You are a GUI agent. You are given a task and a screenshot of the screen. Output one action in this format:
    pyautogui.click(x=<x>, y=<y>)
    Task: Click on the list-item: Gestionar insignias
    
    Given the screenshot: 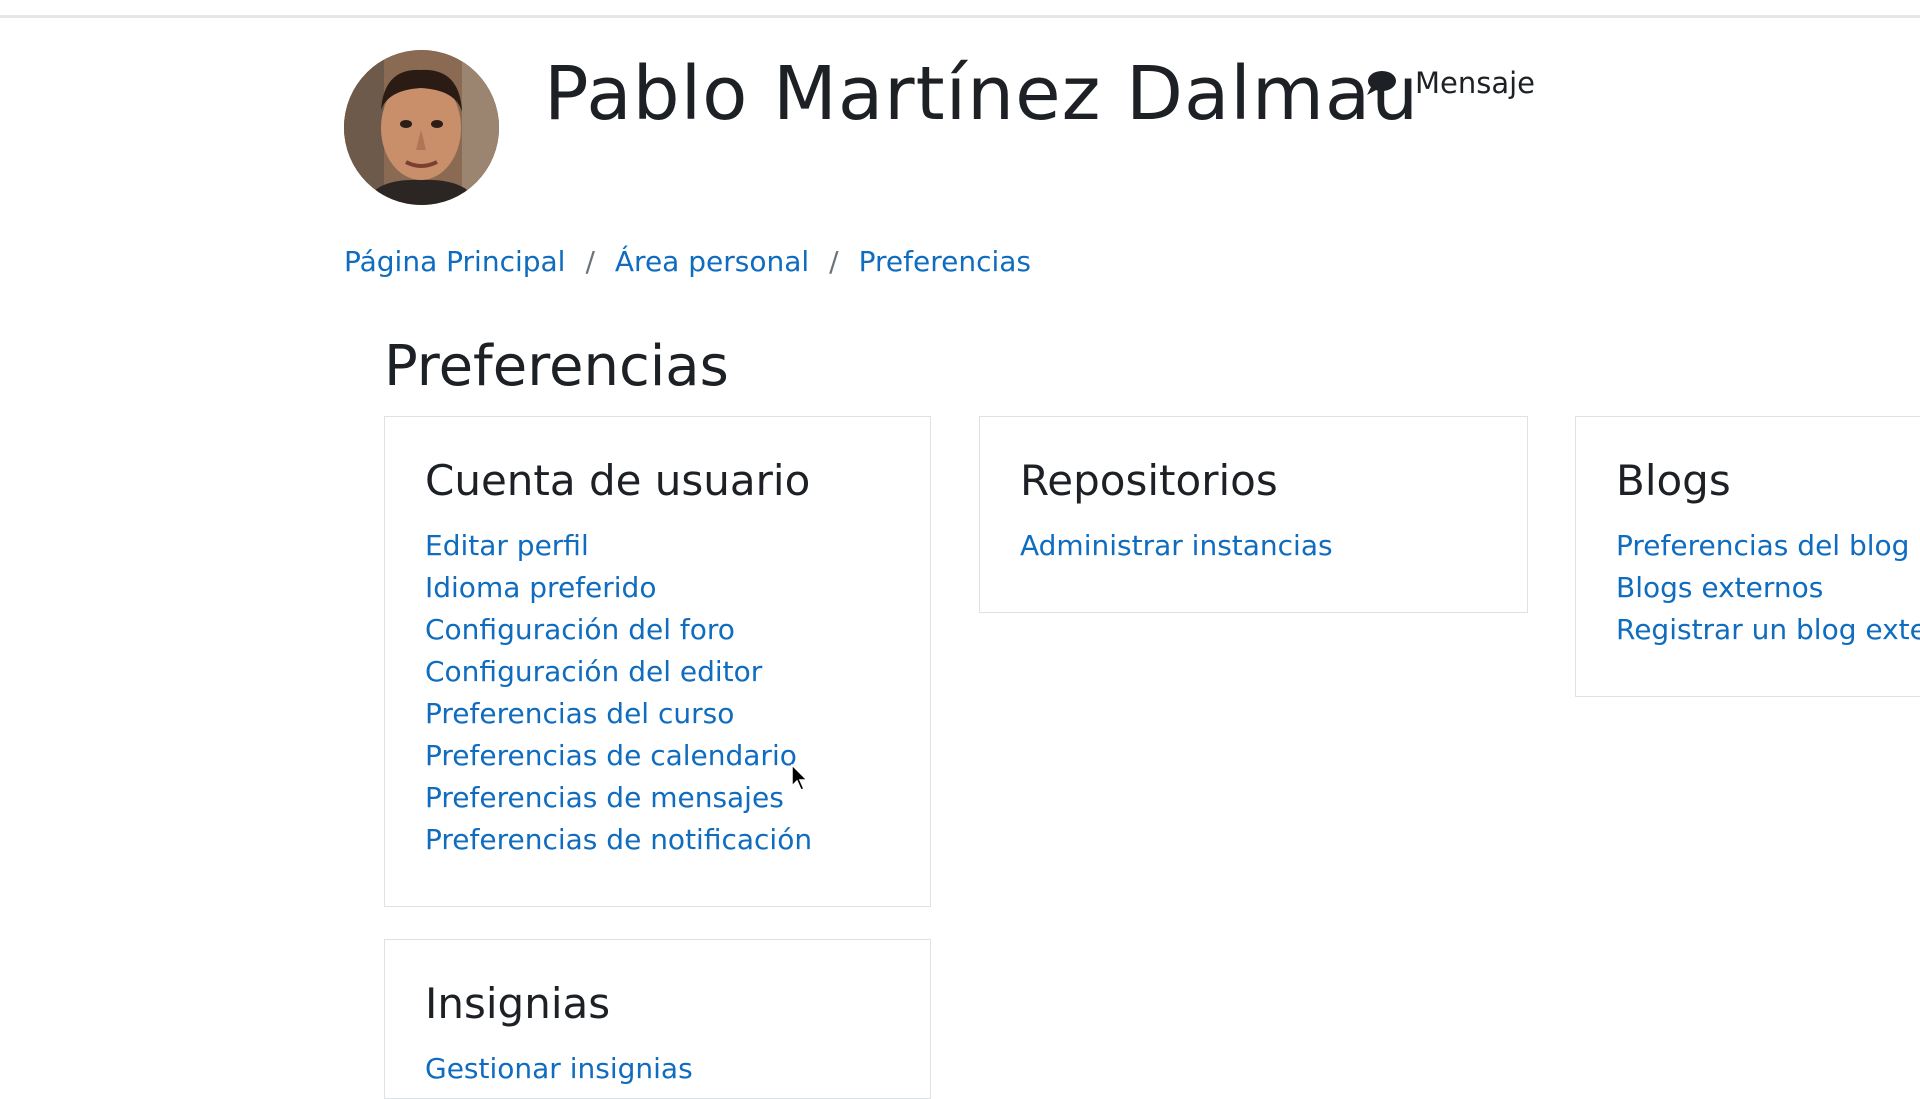 What is the action you would take?
    pyautogui.click(x=657, y=1069)
    